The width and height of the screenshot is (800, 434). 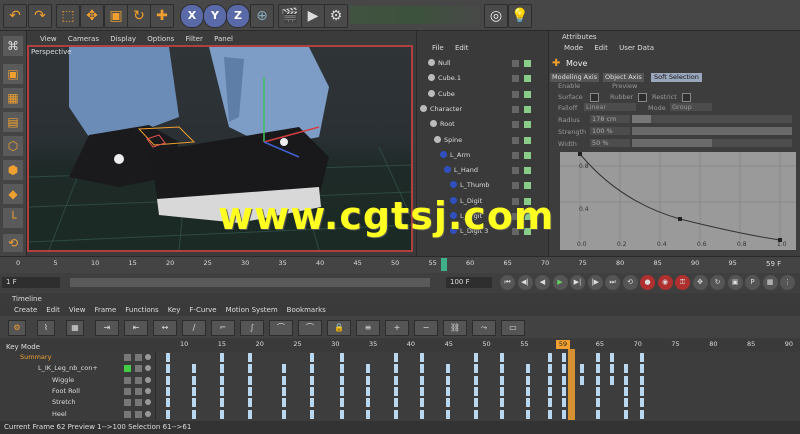 What do you see at coordinates (313, 16) in the screenshot?
I see `render-icon: ▶` at bounding box center [313, 16].